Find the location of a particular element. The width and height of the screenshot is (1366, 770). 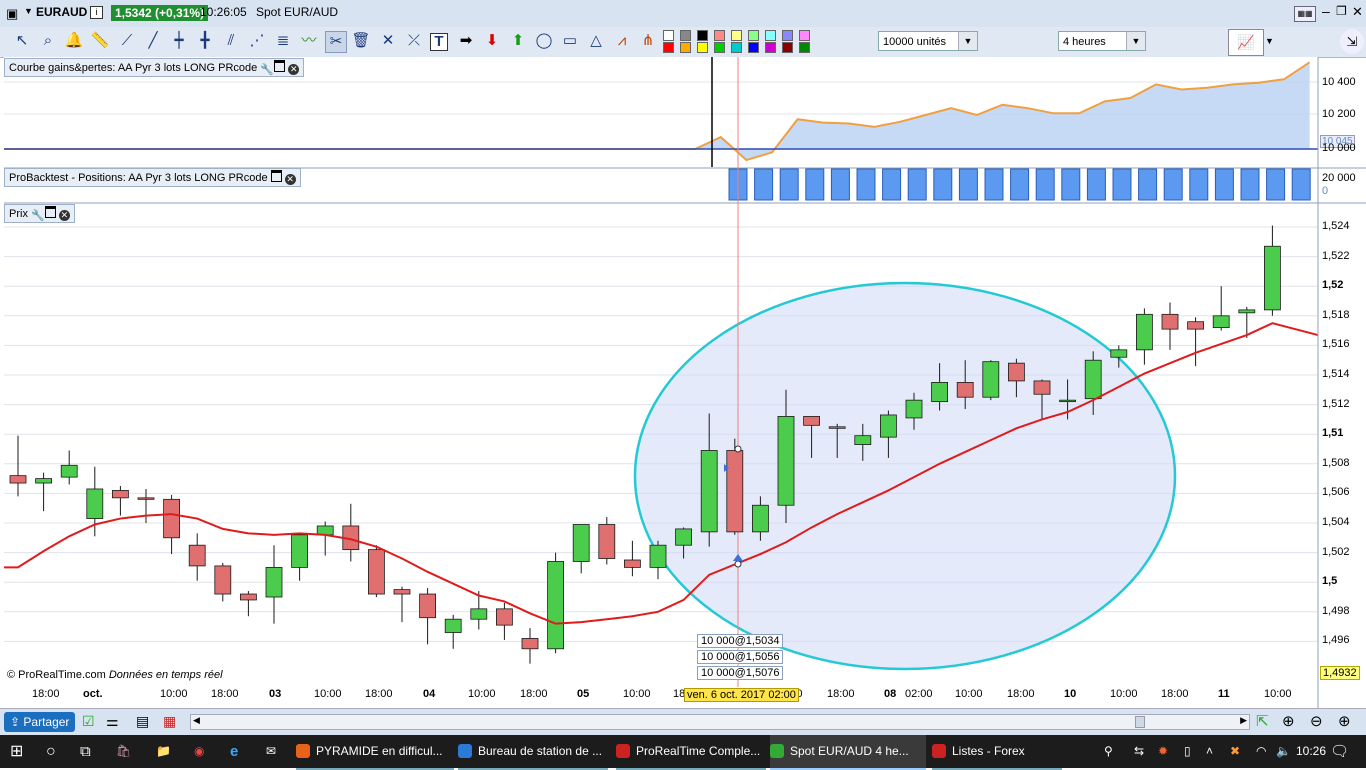

cursor-icon: ↖ is located at coordinates (22, 41).